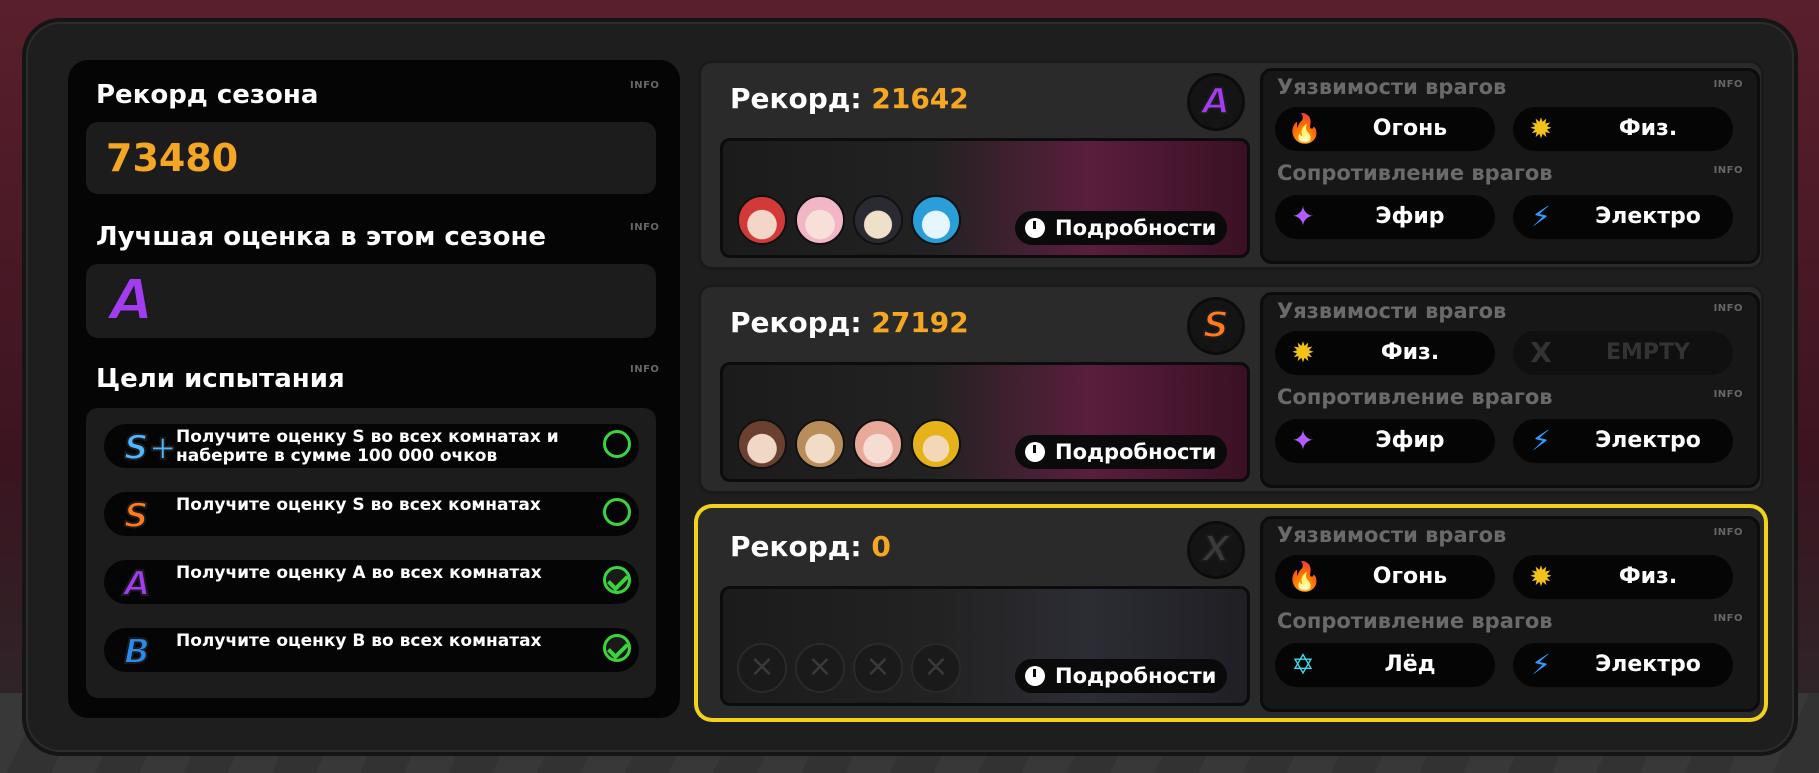 The width and height of the screenshot is (1819, 773). I want to click on room-grade-badge: X, so click(1216, 550).